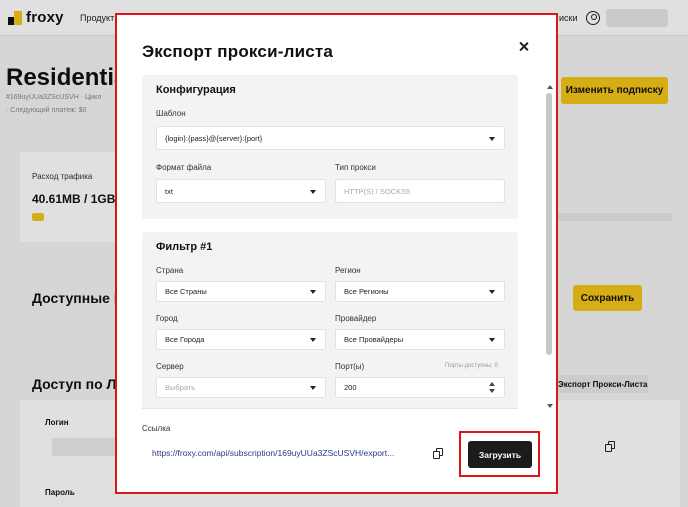 The image size is (688, 507). Describe the element at coordinates (241, 291) in the screenshot. I see `country-select: Все Страны` at that location.